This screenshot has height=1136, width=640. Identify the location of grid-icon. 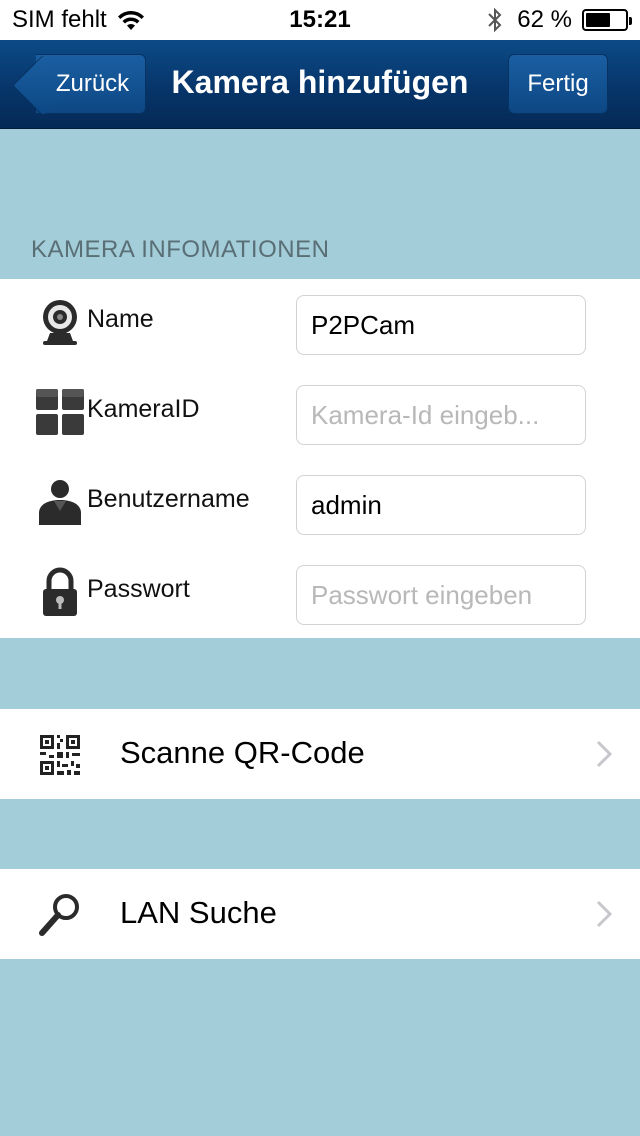
(60, 412).